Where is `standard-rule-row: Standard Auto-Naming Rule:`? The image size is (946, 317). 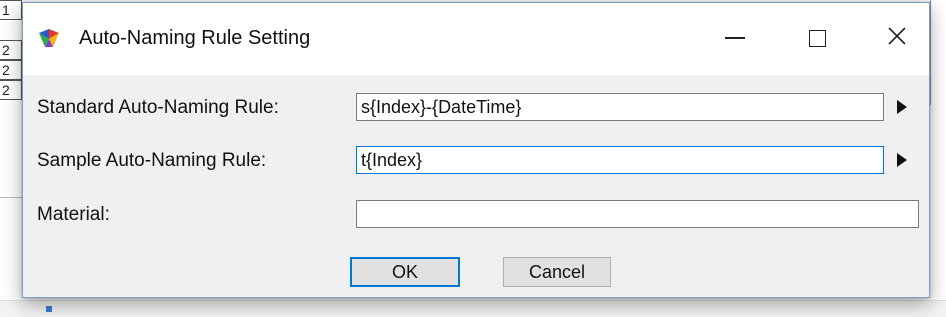 standard-rule-row: Standard Auto-Naming Rule: is located at coordinates (476, 109).